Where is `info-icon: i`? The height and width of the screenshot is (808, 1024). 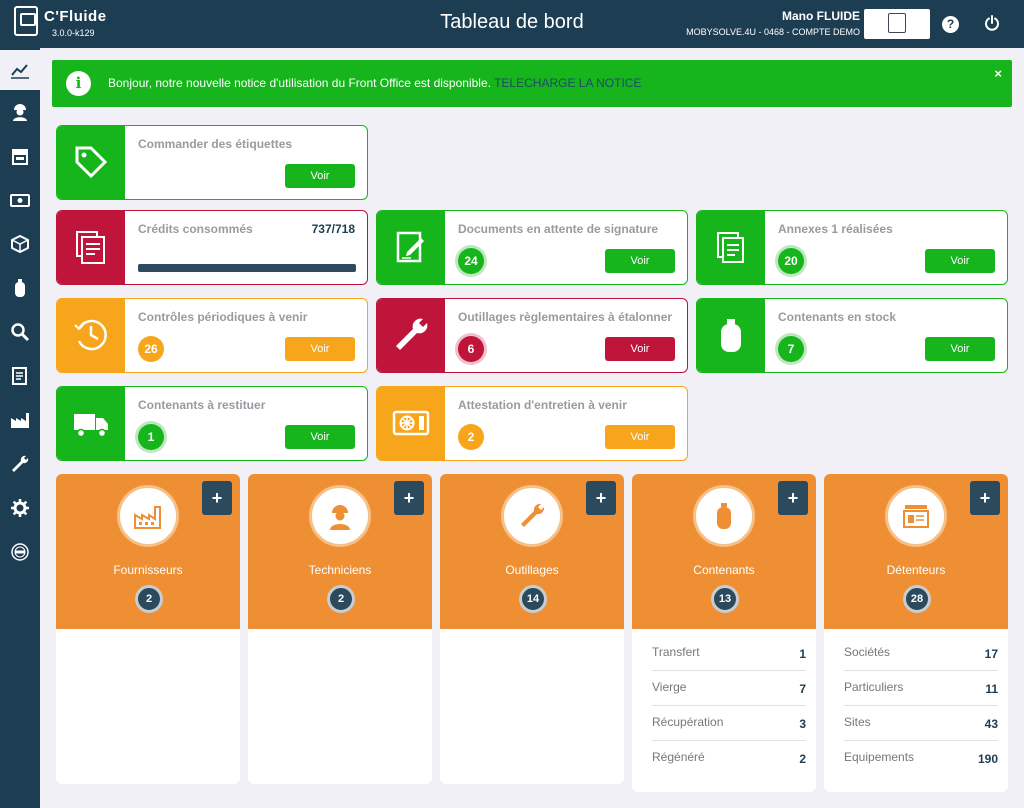
info-icon: i is located at coordinates (78, 83).